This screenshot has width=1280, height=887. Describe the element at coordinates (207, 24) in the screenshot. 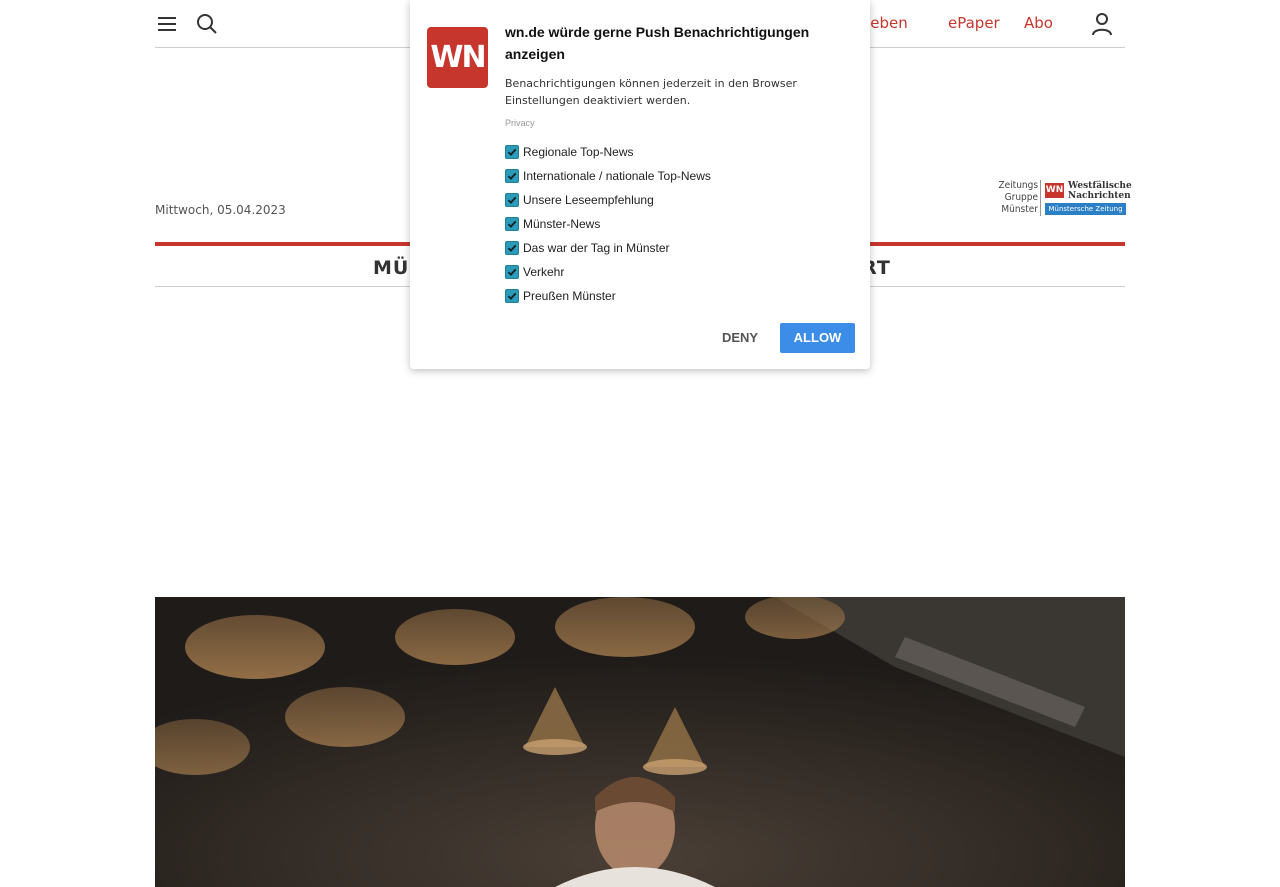

I see `search-icon` at that location.